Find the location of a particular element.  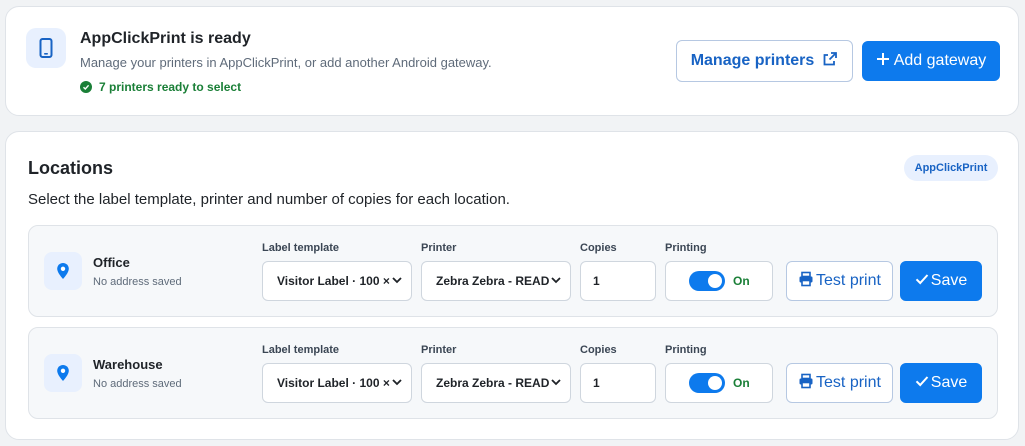

add-gateway-button: Add gateway is located at coordinates (931, 61).